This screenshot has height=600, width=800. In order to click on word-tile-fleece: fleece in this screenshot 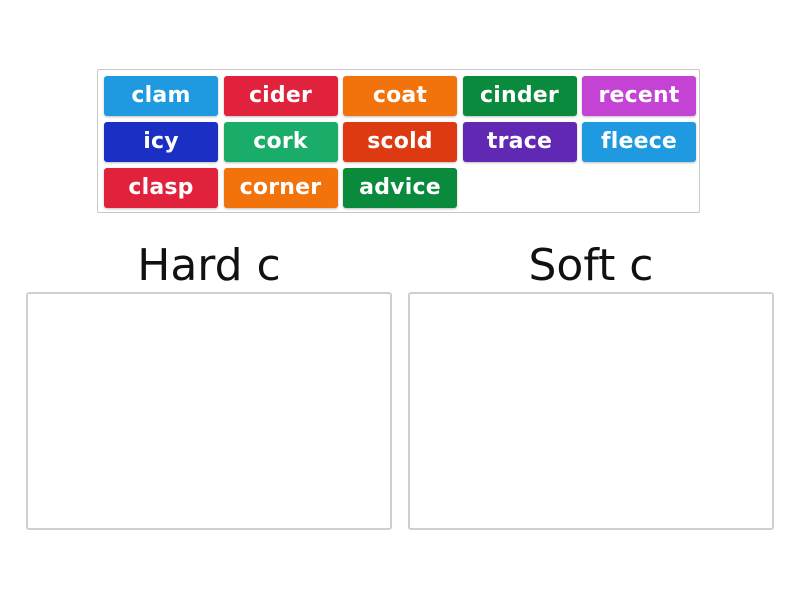, I will do `click(639, 142)`.